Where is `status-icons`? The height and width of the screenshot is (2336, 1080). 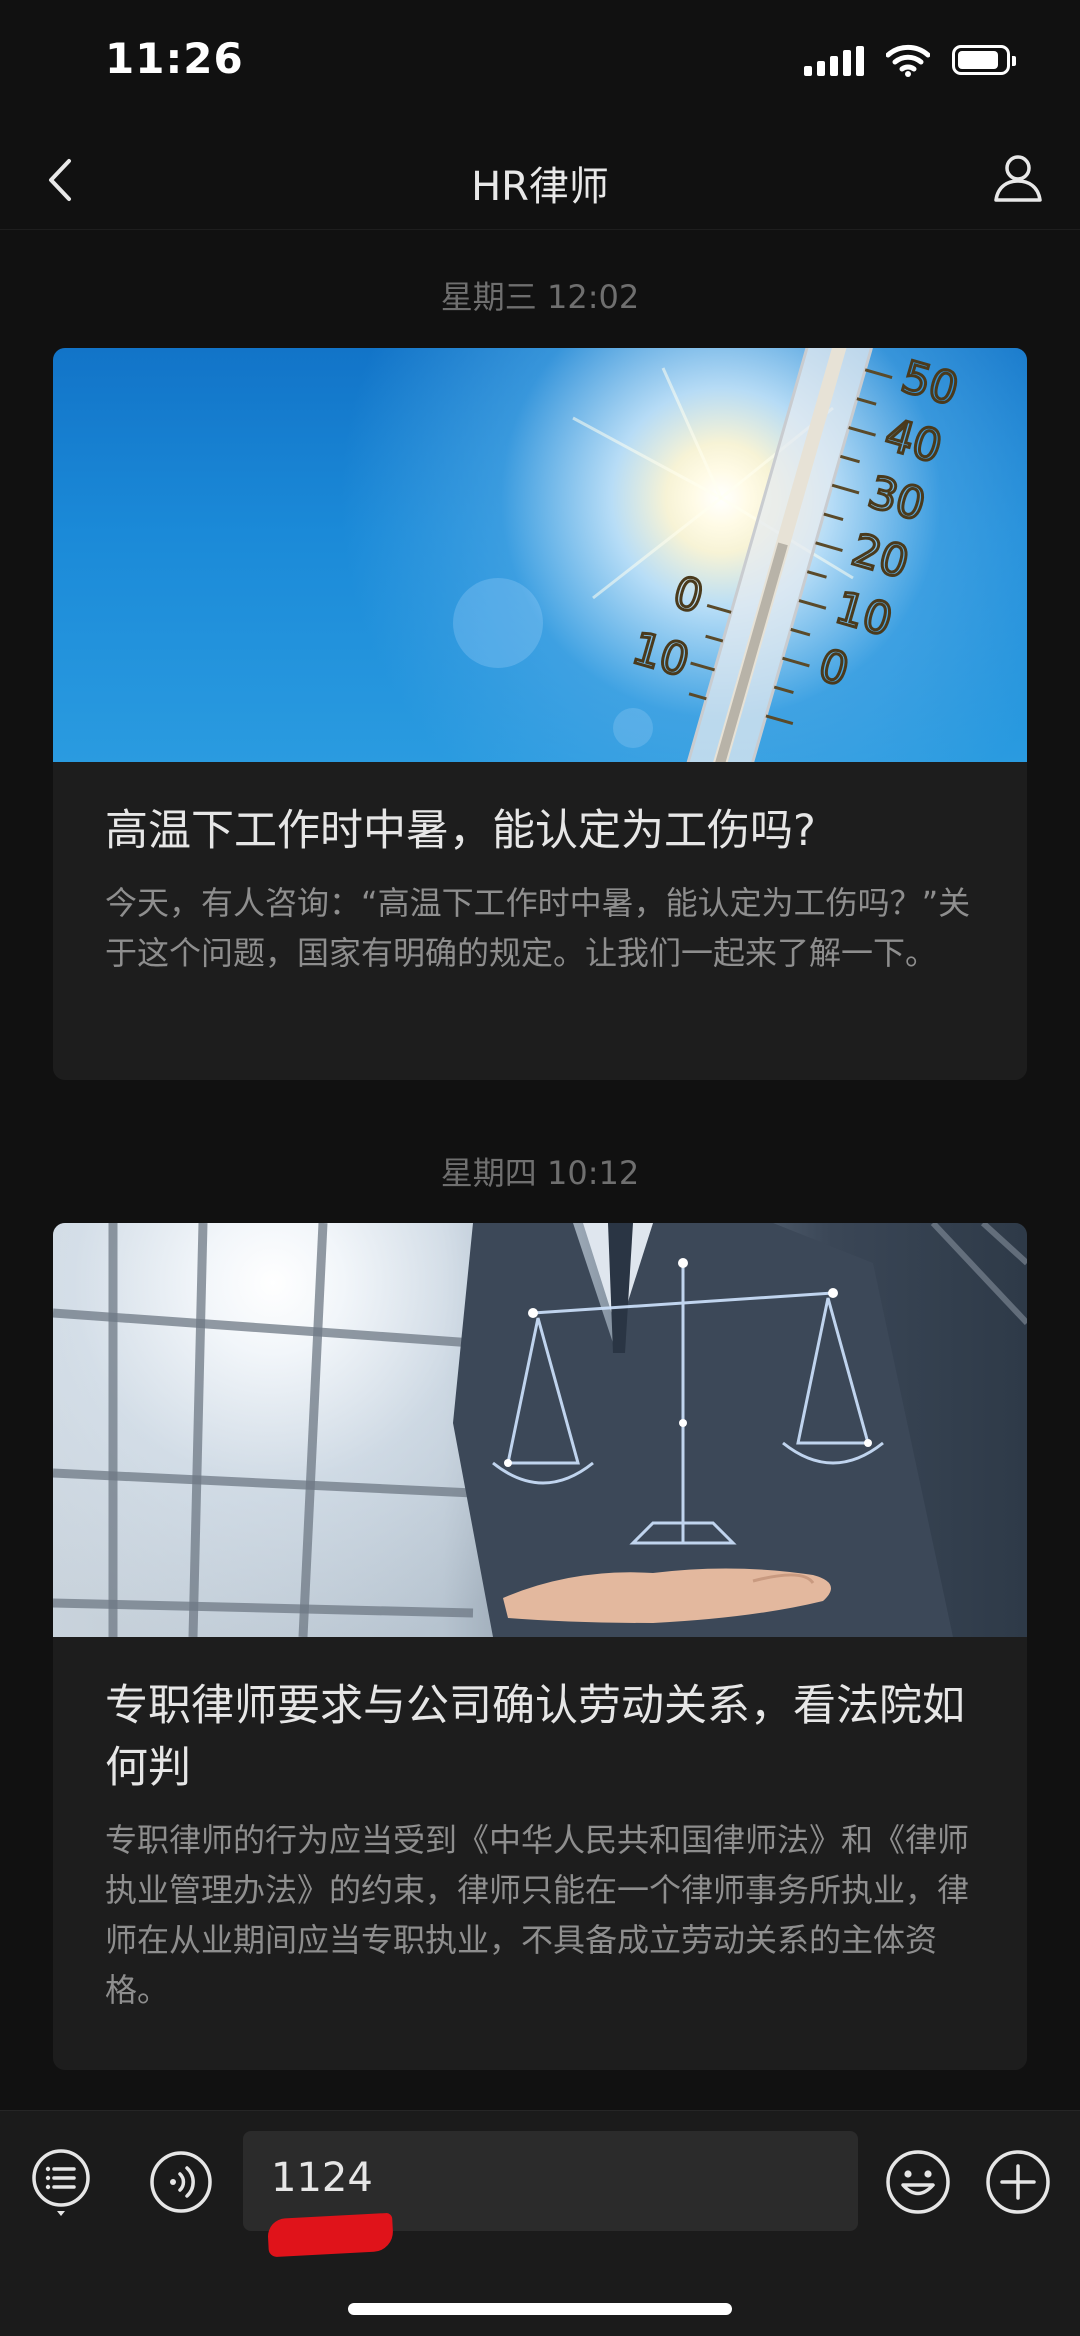 status-icons is located at coordinates (910, 60).